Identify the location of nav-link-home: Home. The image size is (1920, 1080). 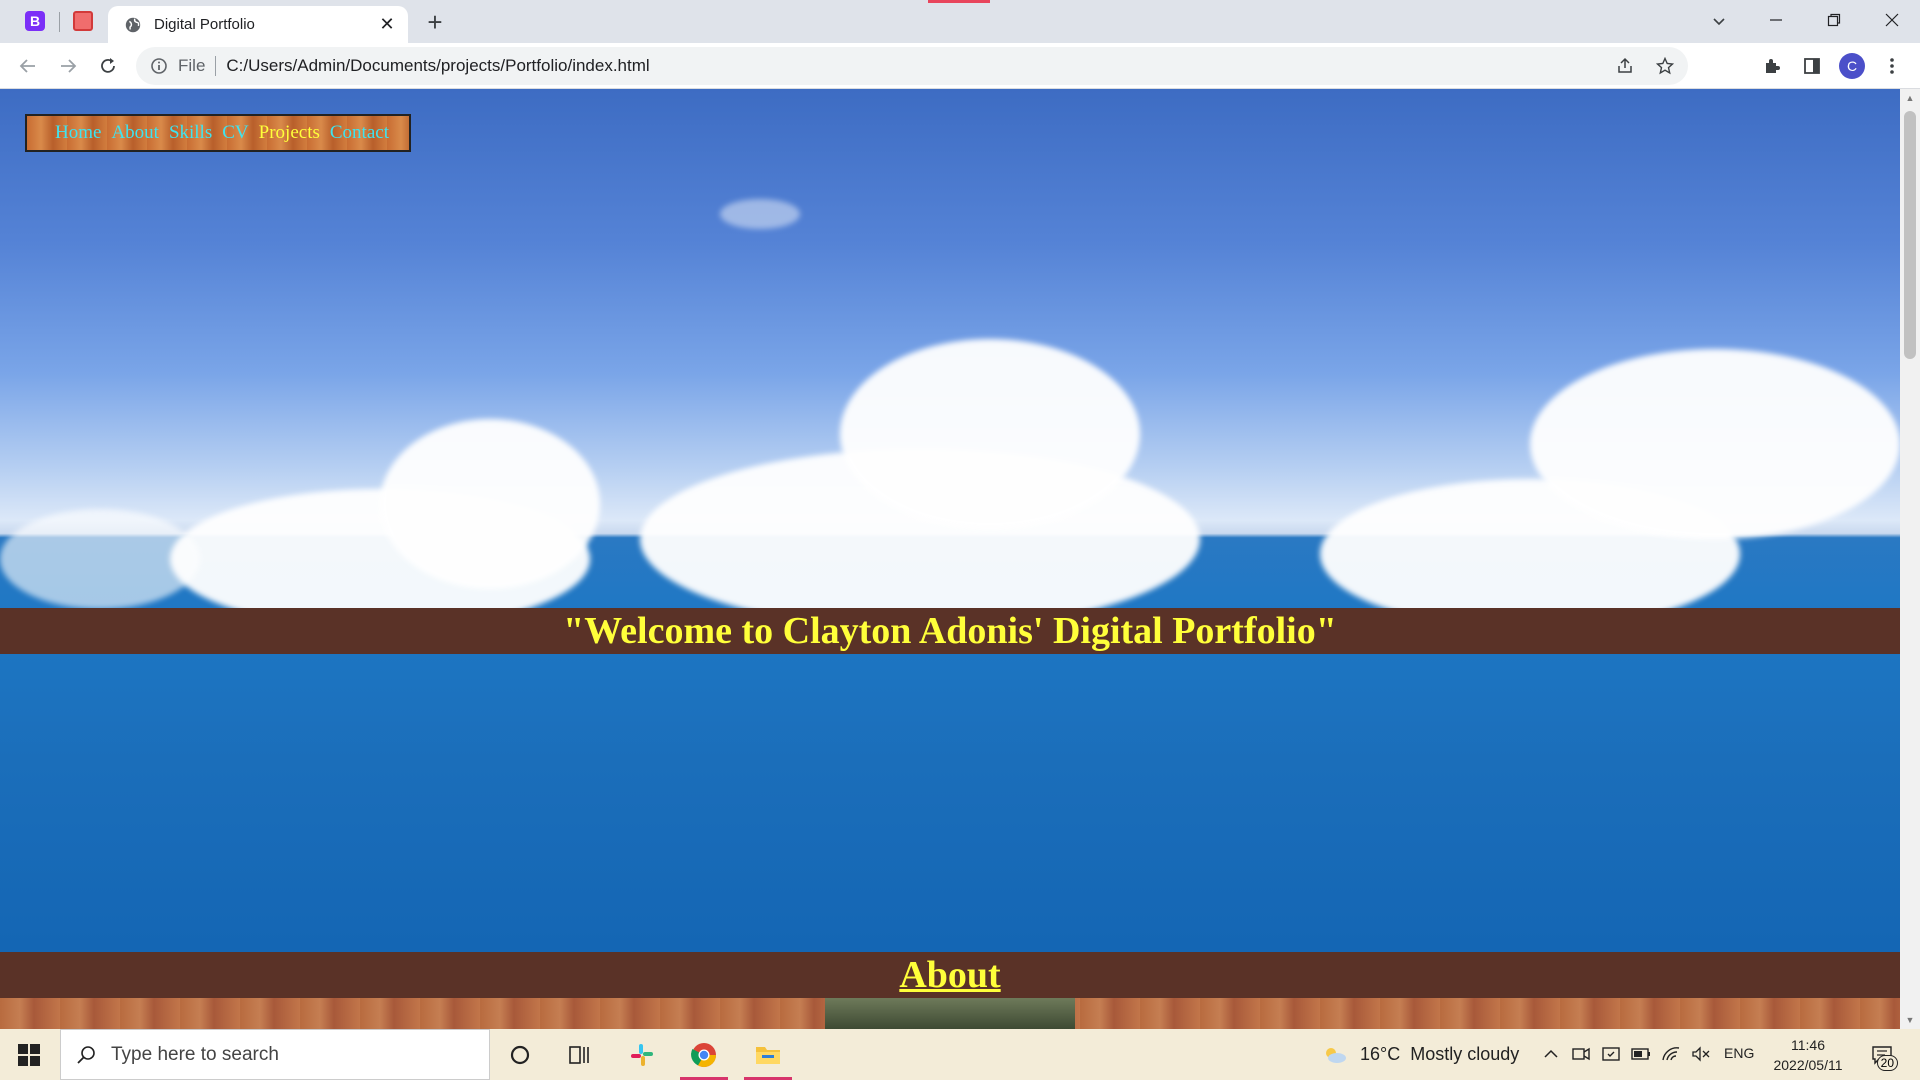
(78, 133).